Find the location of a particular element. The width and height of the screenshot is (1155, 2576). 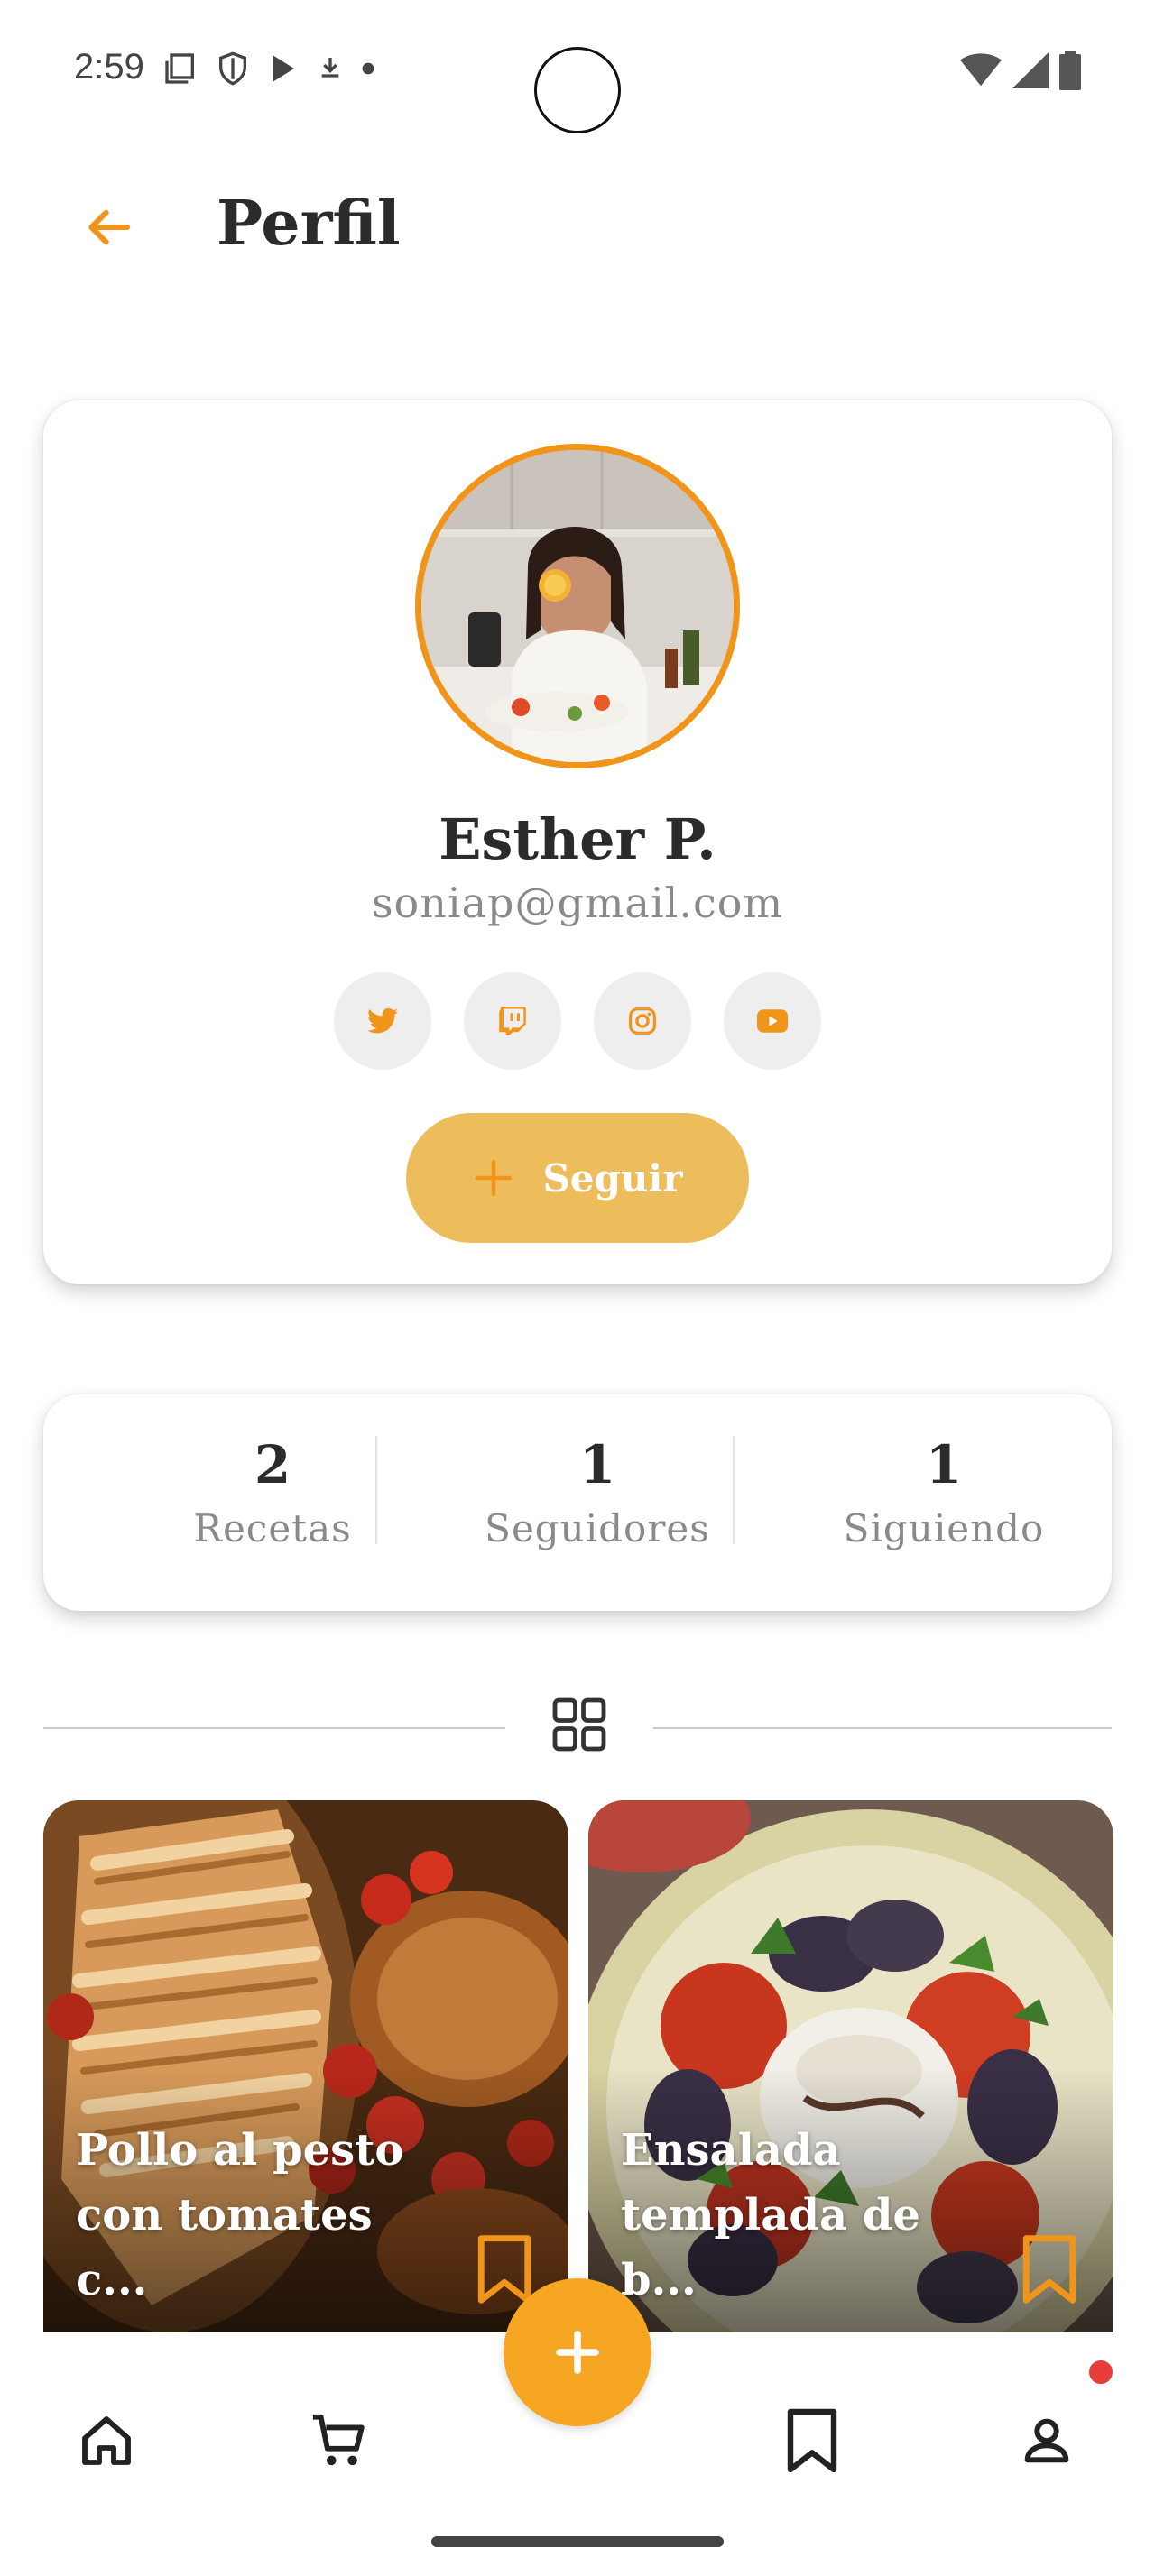

add-icon is located at coordinates (577, 2352).